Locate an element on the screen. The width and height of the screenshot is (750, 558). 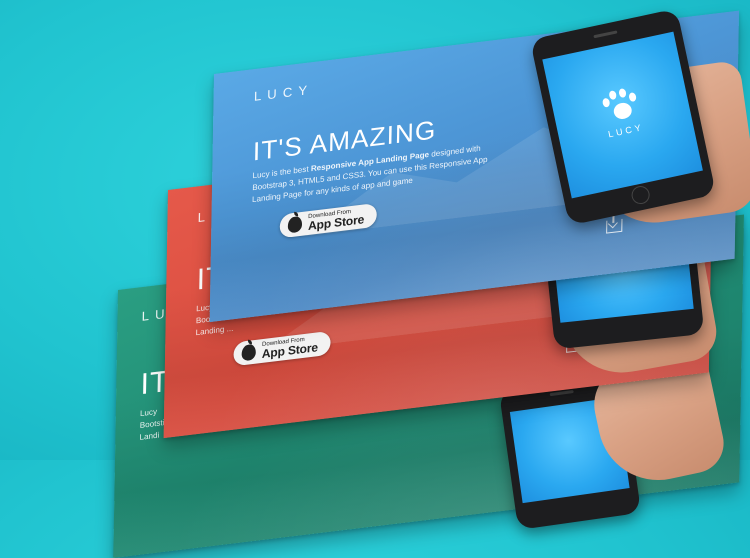
download-icon is located at coordinates (614, 226).